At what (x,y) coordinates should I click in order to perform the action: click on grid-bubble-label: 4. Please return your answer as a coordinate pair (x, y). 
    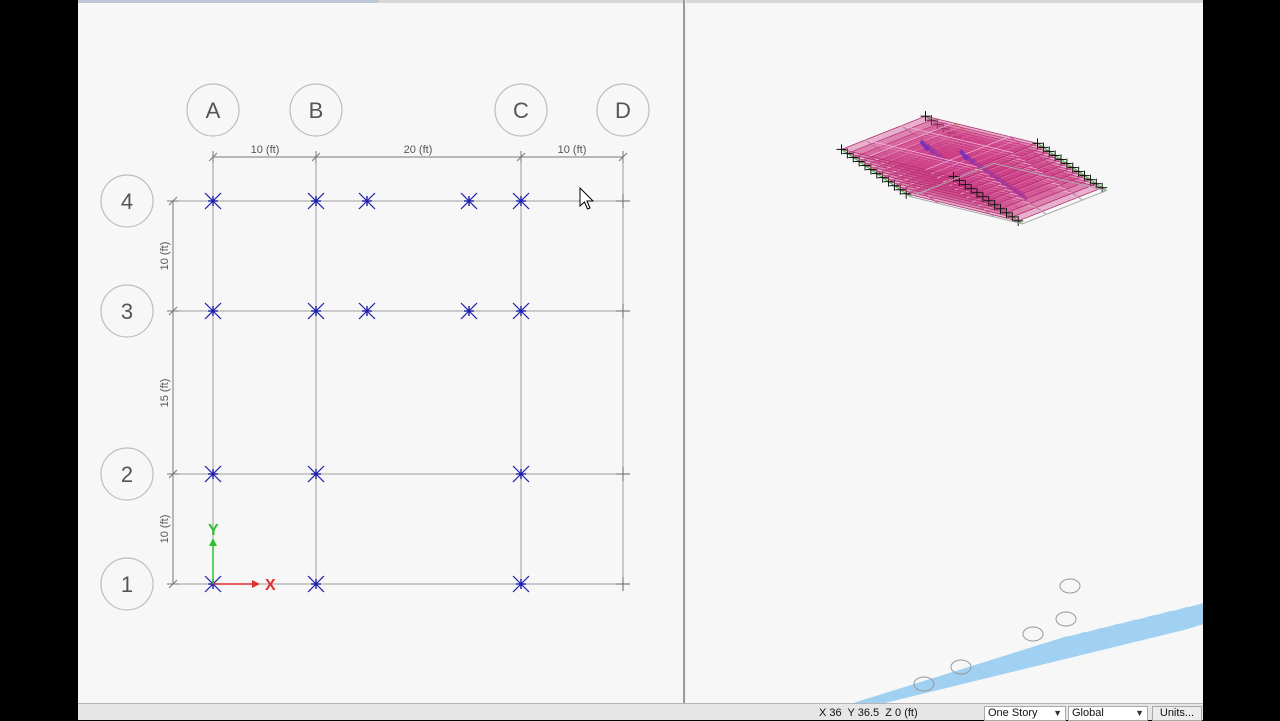
    Looking at the image, I should click on (127, 201).